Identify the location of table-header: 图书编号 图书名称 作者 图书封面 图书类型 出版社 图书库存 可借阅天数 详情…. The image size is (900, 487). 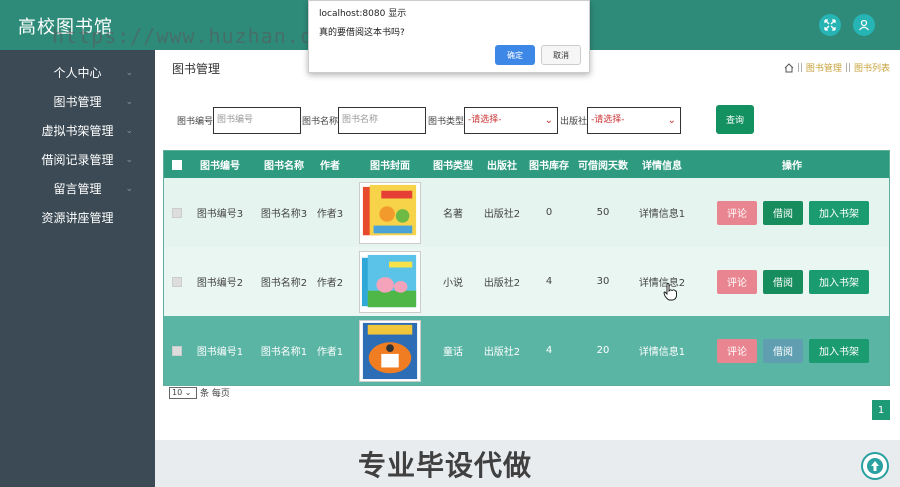
(526, 164).